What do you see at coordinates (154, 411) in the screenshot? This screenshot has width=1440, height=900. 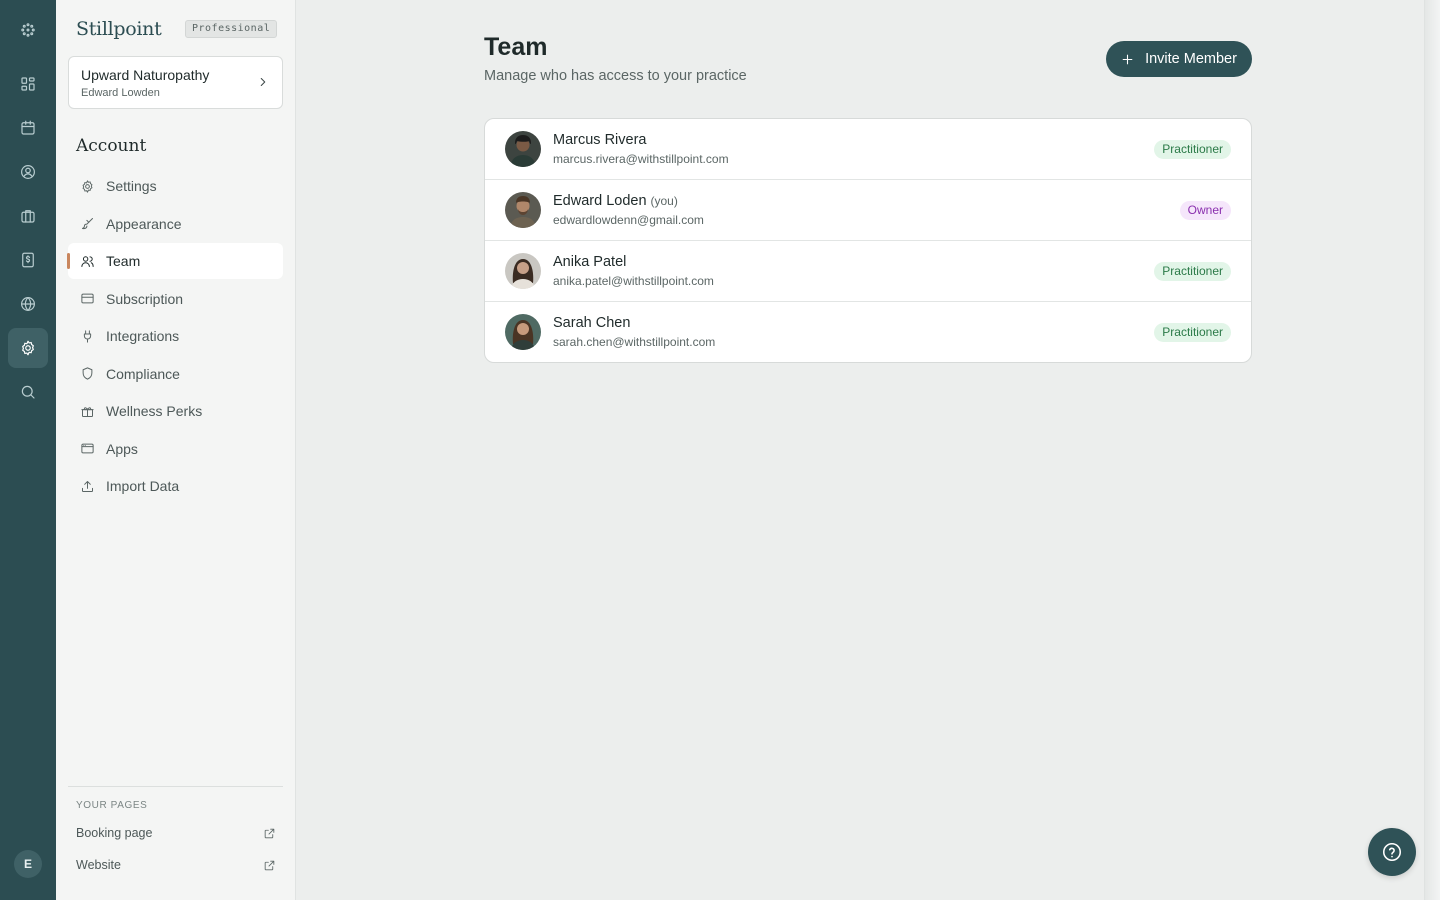 I see `nav-label: Wellness Perks` at bounding box center [154, 411].